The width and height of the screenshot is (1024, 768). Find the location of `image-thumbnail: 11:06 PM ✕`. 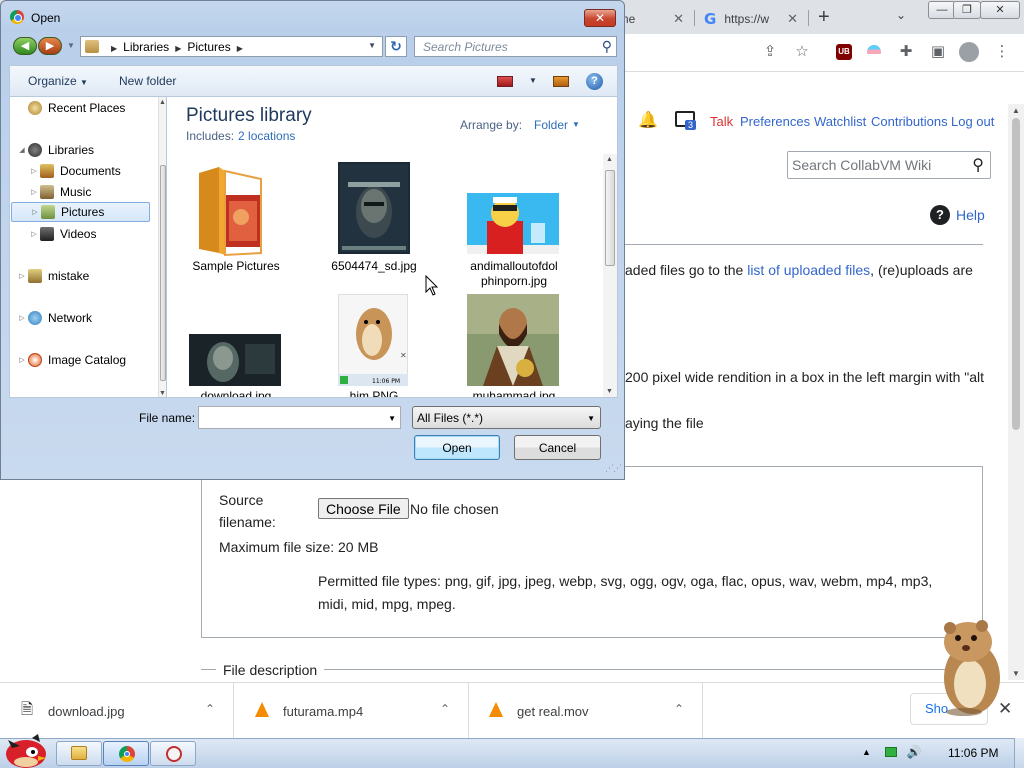

image-thumbnail: 11:06 PM ✕ is located at coordinates (373, 340).